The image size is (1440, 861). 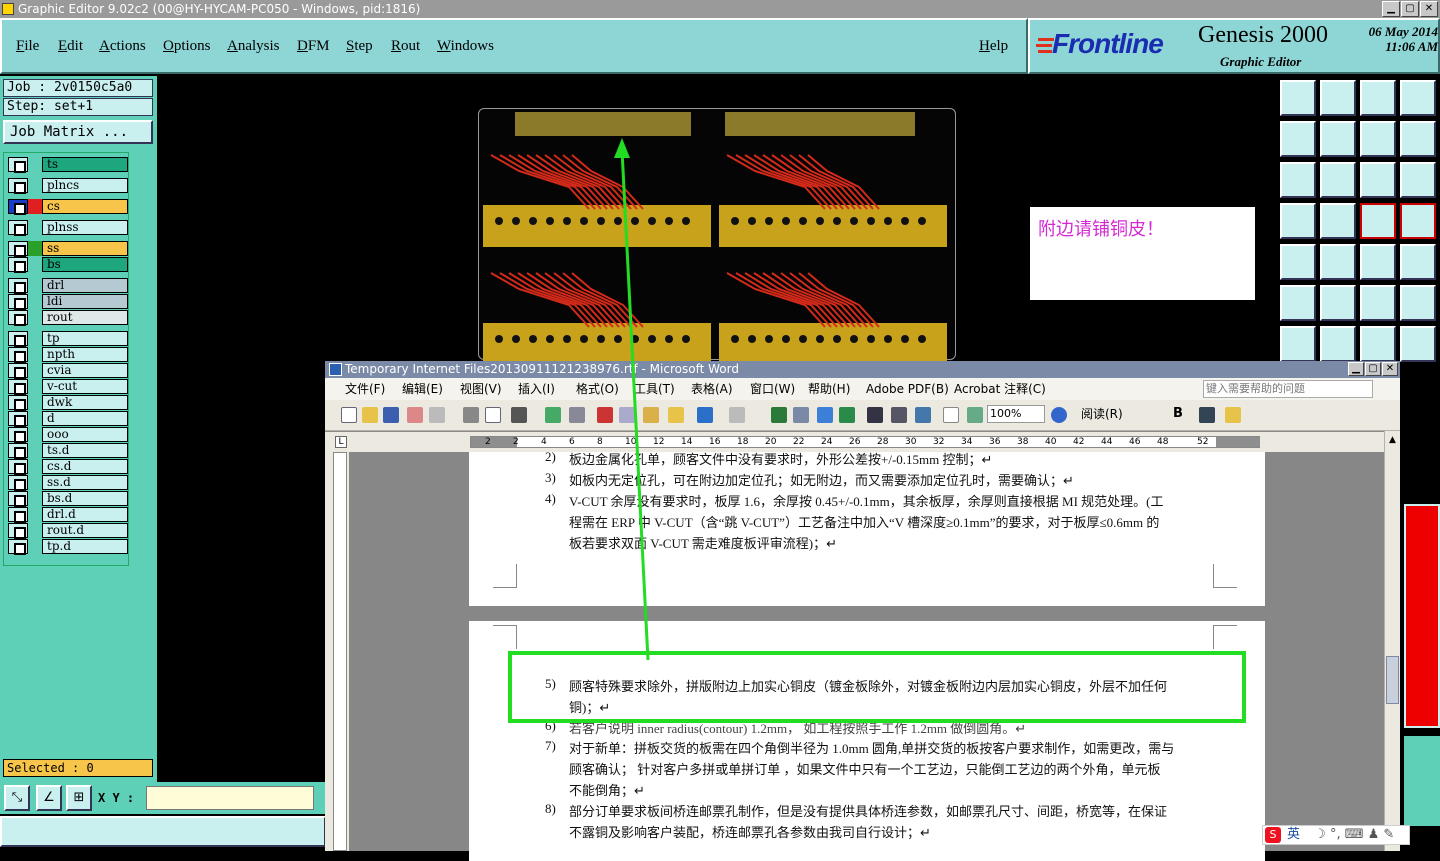 I want to click on menu-file: File, so click(x=27, y=46).